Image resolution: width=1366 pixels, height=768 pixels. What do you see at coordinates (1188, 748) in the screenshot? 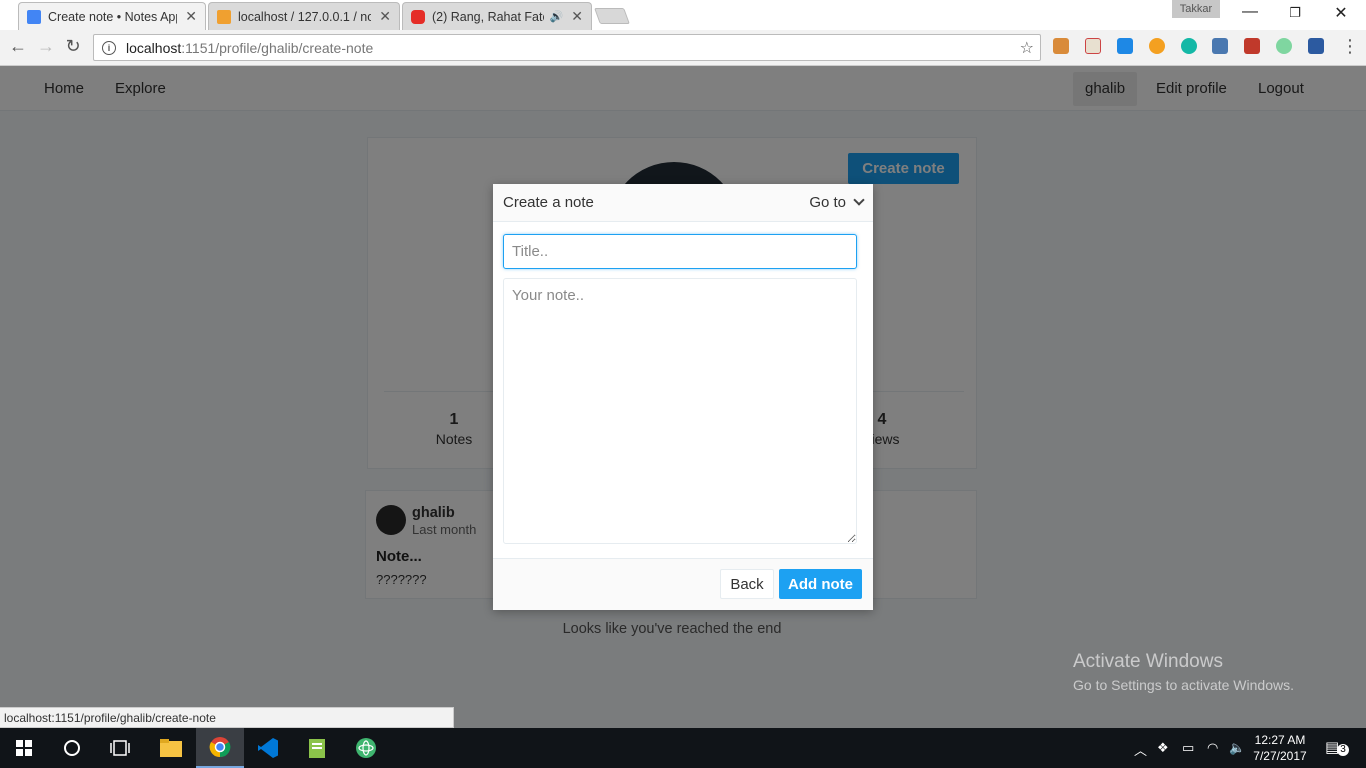
I see `battery-icon: ▭` at bounding box center [1188, 748].